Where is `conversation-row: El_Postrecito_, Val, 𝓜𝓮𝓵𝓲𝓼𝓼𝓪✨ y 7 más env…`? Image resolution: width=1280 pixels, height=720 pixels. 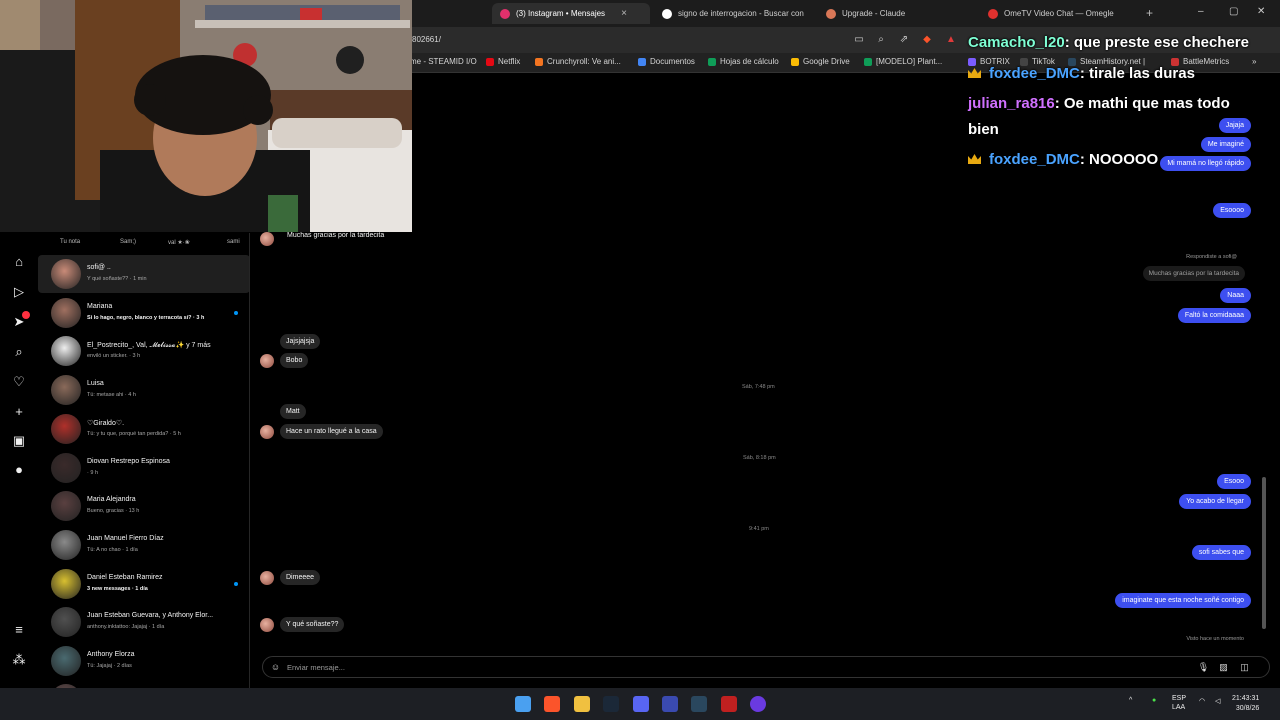
conversation-row: El_Postrecito_, Val, 𝓜𝓮𝓵𝓲𝓼𝓼𝓪✨ y 7 más env… is located at coordinates (143, 351).